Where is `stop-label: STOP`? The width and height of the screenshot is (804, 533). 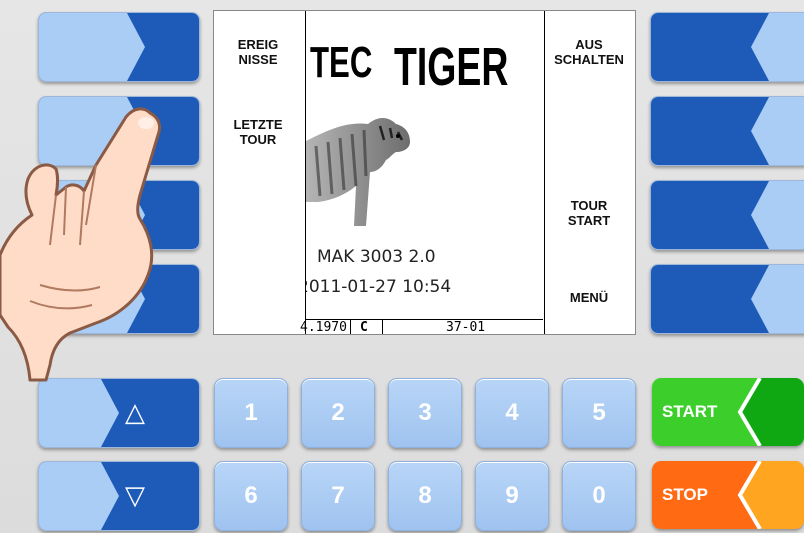 stop-label: STOP is located at coordinates (685, 494).